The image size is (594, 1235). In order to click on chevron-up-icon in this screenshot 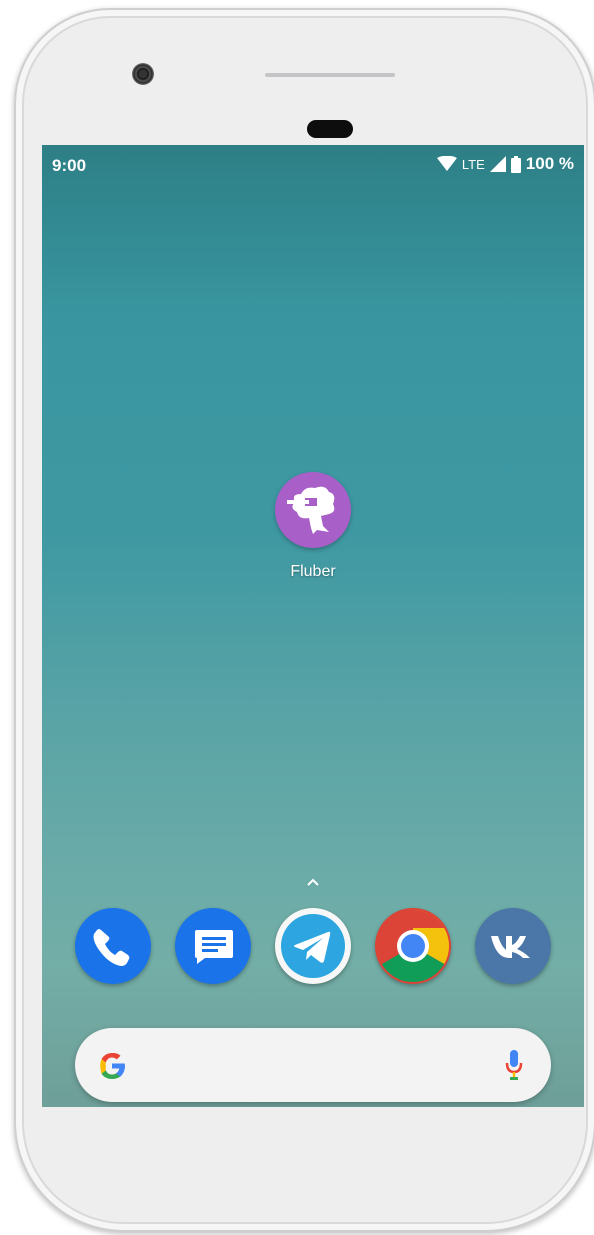, I will do `click(313, 882)`.